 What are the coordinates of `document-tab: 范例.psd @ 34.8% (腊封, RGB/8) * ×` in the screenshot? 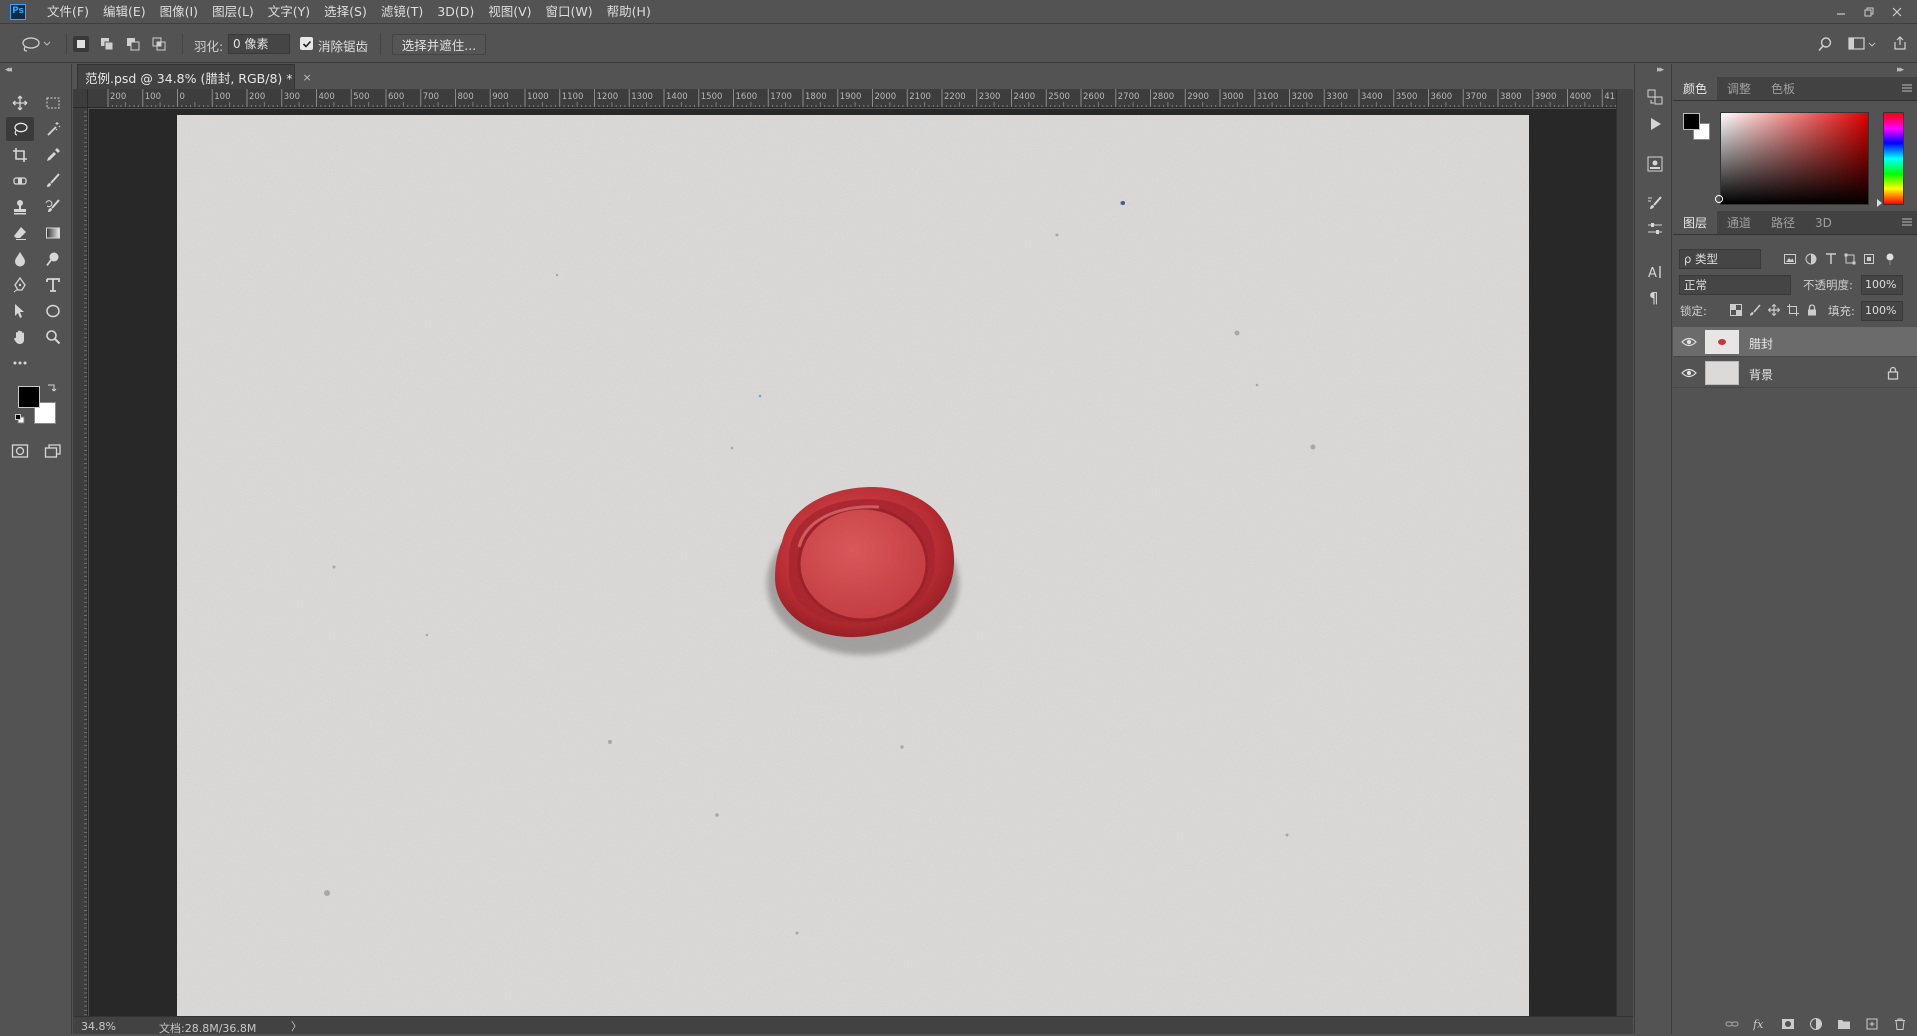 It's located at (194, 76).